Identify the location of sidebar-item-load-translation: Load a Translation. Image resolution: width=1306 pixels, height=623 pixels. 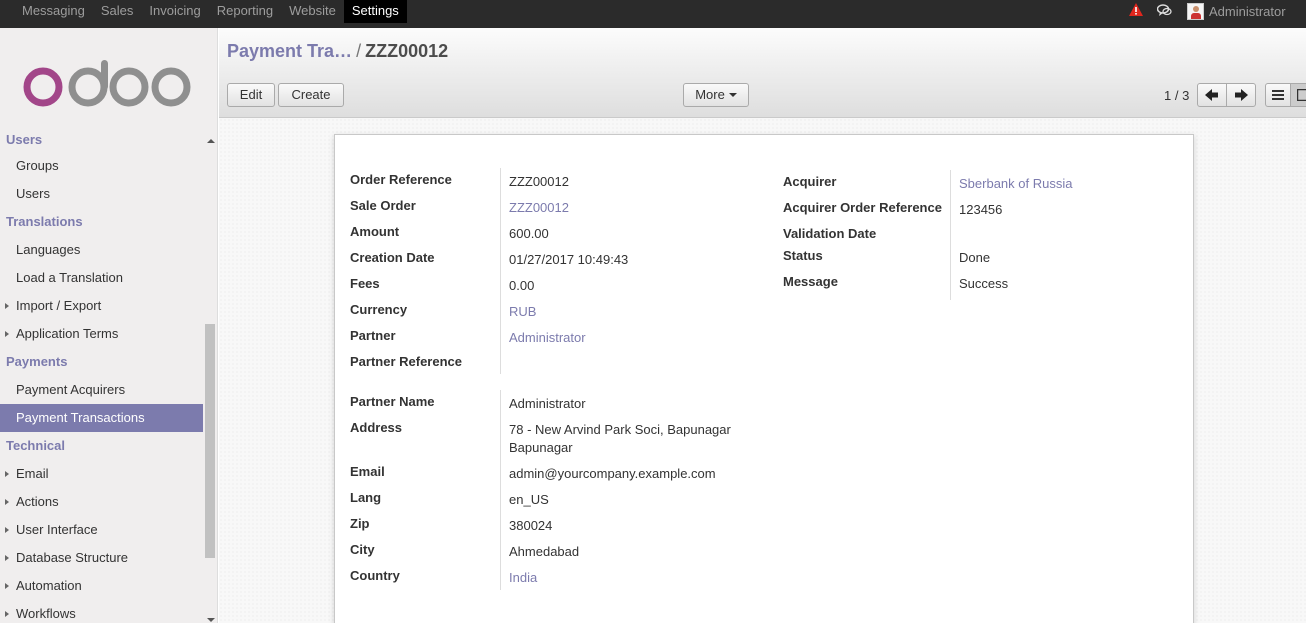
(101, 278).